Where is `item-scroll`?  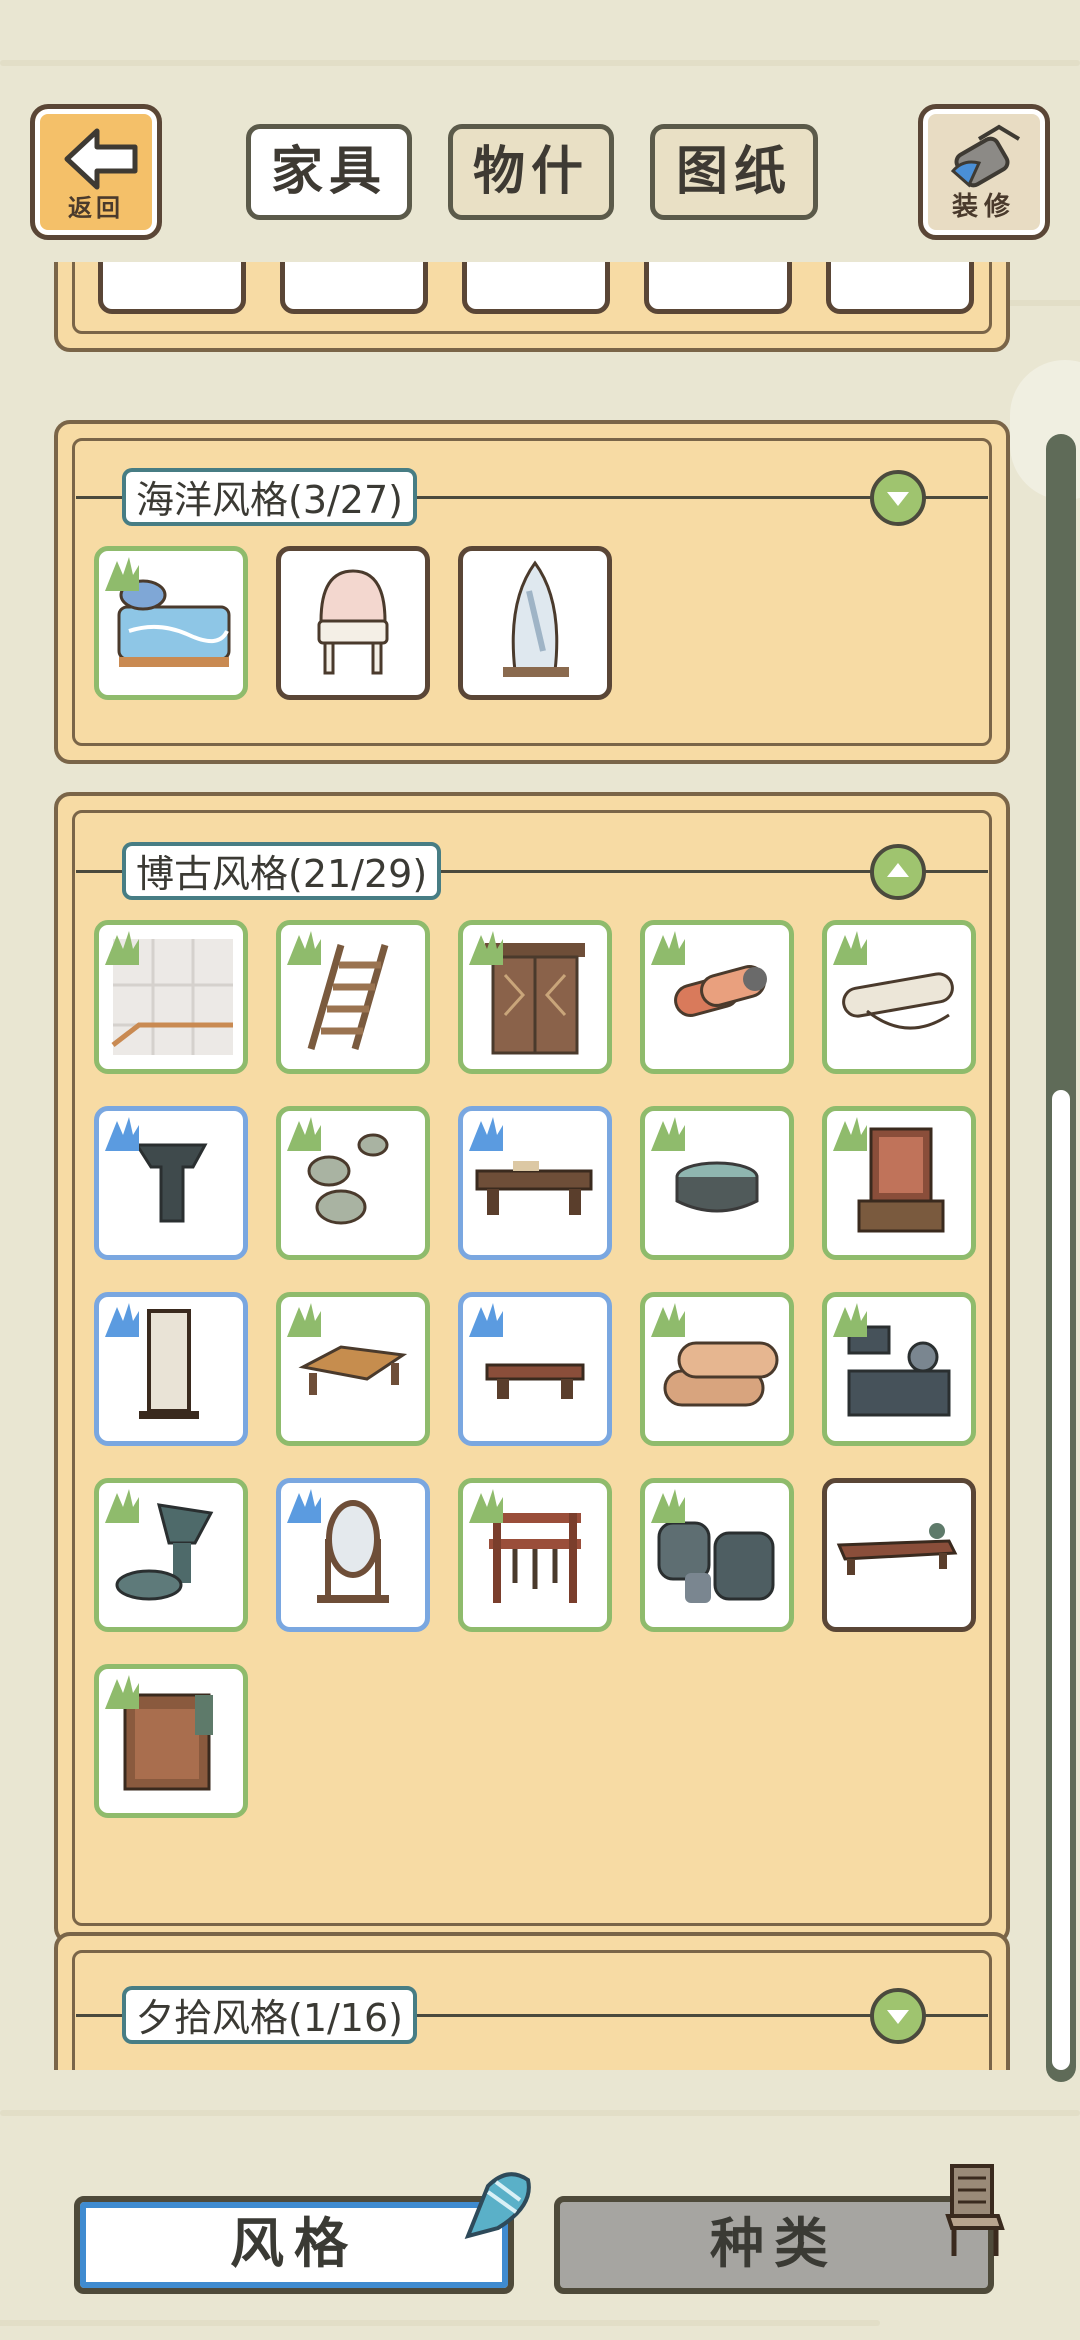 item-scroll is located at coordinates (899, 997).